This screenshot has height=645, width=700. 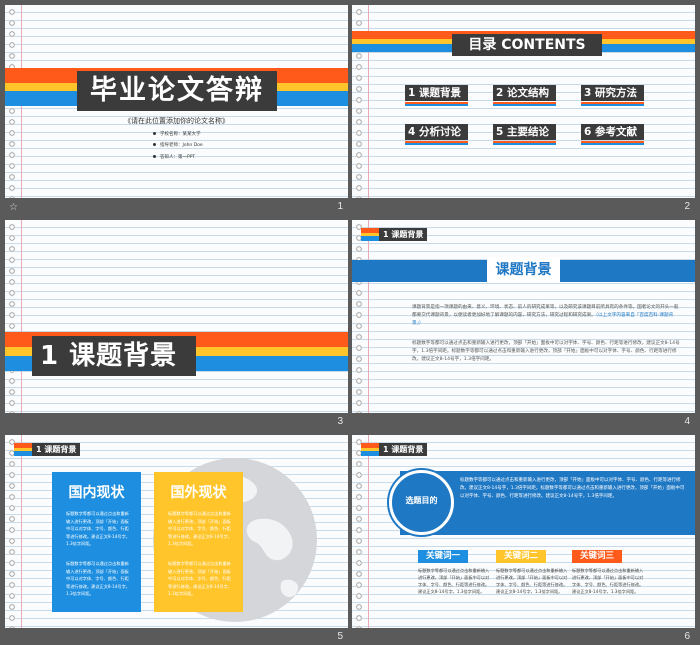 I want to click on toc-item-3: 3 研究方法, so click(x=612, y=93).